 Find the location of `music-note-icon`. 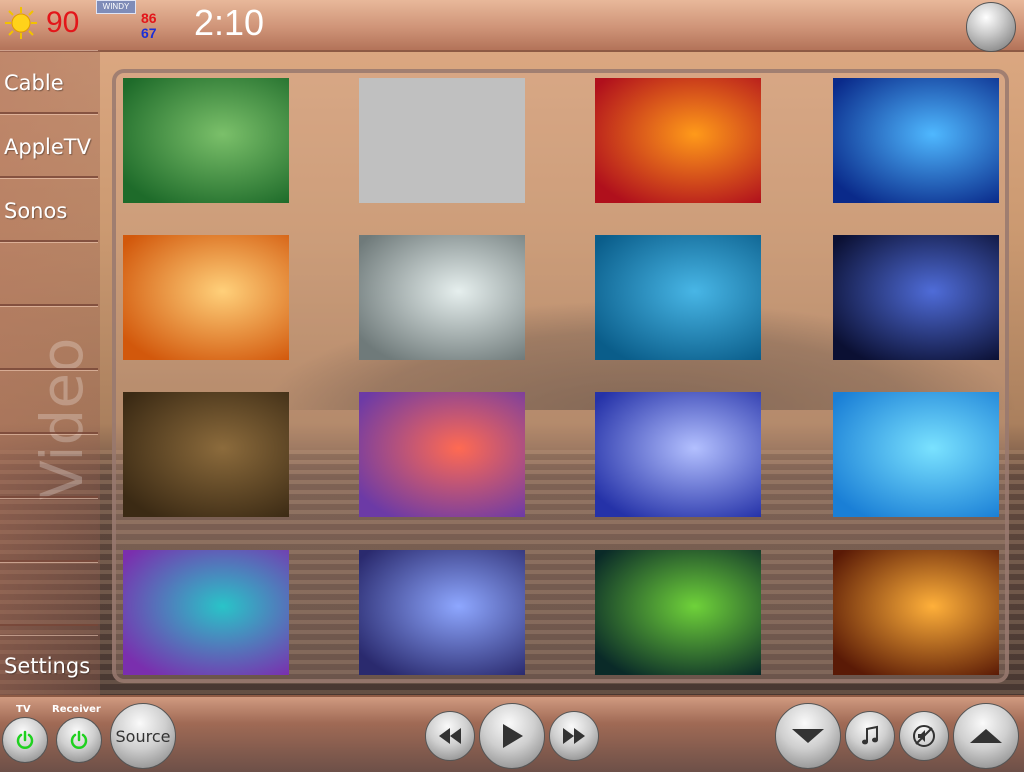

music-note-icon is located at coordinates (870, 735).